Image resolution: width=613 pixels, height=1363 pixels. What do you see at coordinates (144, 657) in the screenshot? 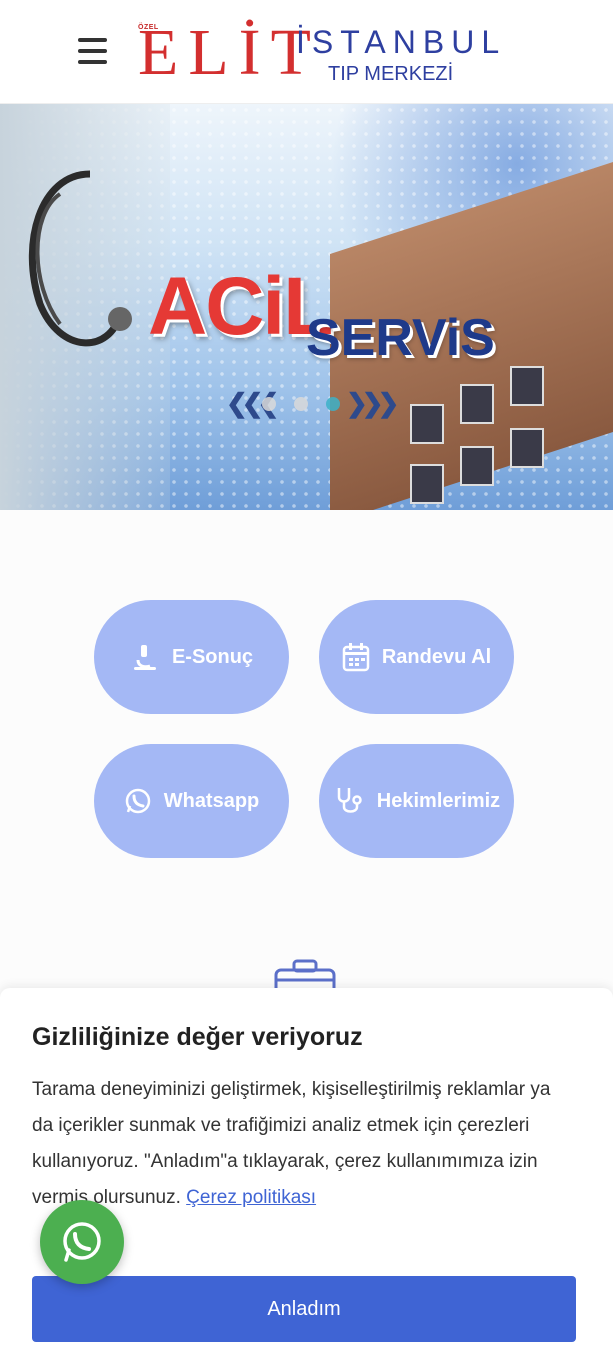
I see `microscope-icon` at bounding box center [144, 657].